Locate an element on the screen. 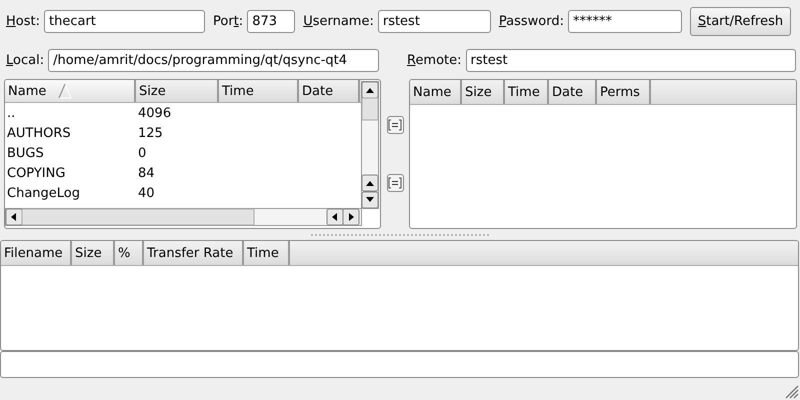 This screenshot has height=400, width=800. table-cell-text: 84 is located at coordinates (146, 173).